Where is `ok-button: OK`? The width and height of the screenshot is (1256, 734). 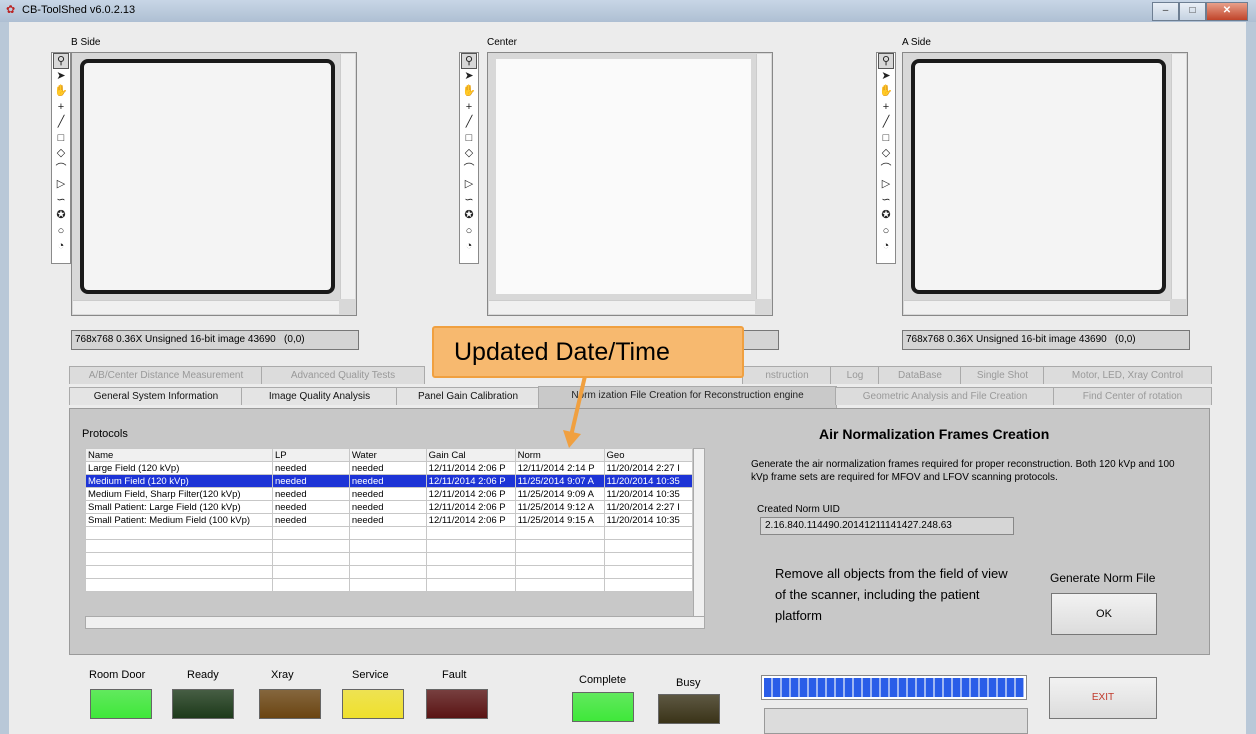 ok-button: OK is located at coordinates (1104, 614).